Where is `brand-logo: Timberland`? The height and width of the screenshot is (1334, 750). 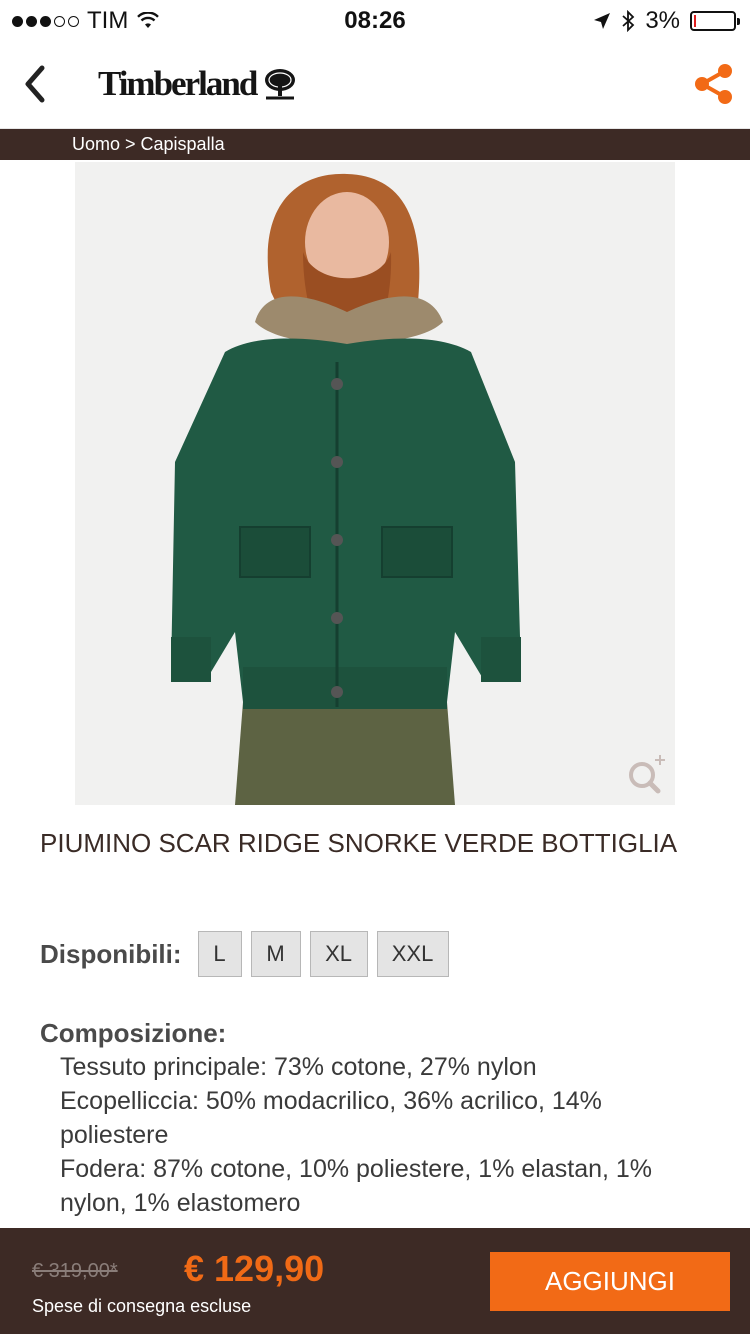 brand-logo: Timberland is located at coordinates (198, 84).